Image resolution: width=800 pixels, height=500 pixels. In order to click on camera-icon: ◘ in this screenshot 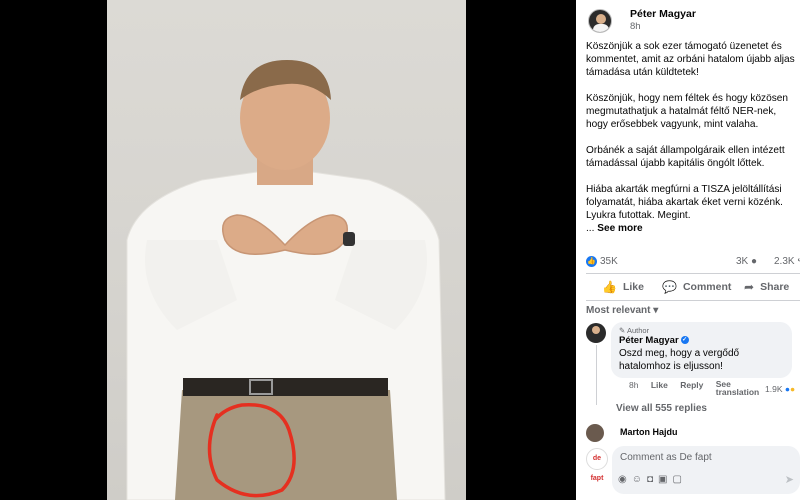, I will do `click(652, 479)`.